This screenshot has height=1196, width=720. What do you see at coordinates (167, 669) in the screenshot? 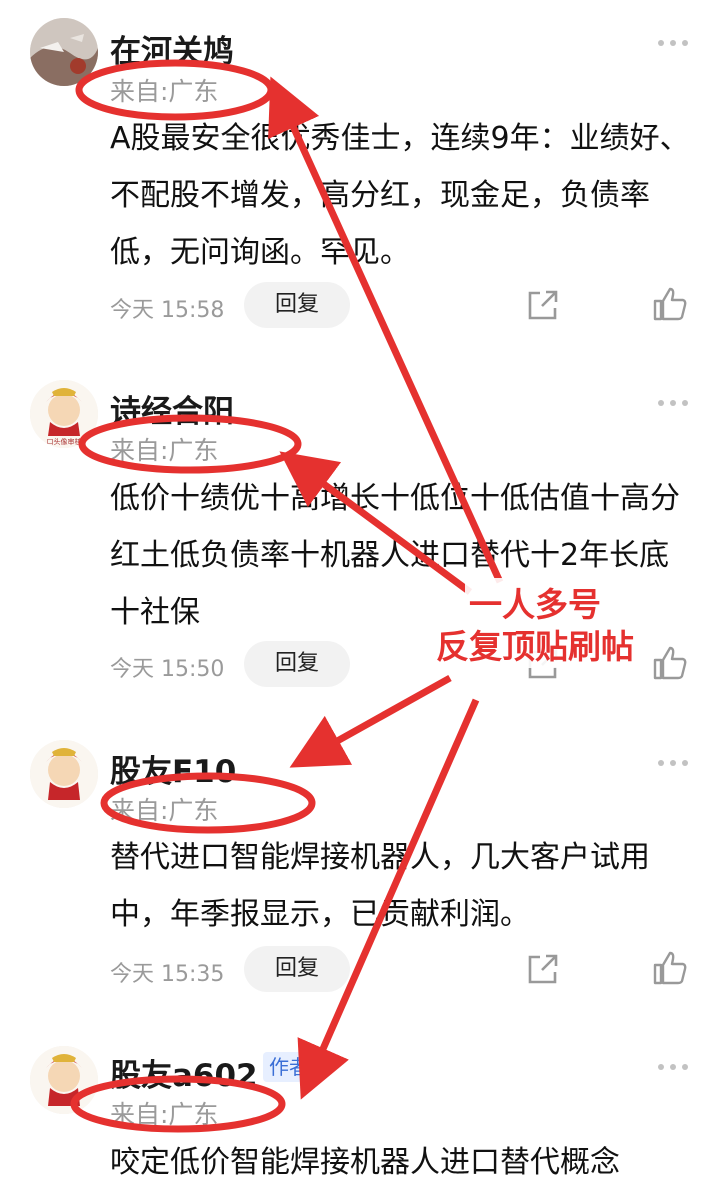
I see `timestamp: 今天 15:50` at bounding box center [167, 669].